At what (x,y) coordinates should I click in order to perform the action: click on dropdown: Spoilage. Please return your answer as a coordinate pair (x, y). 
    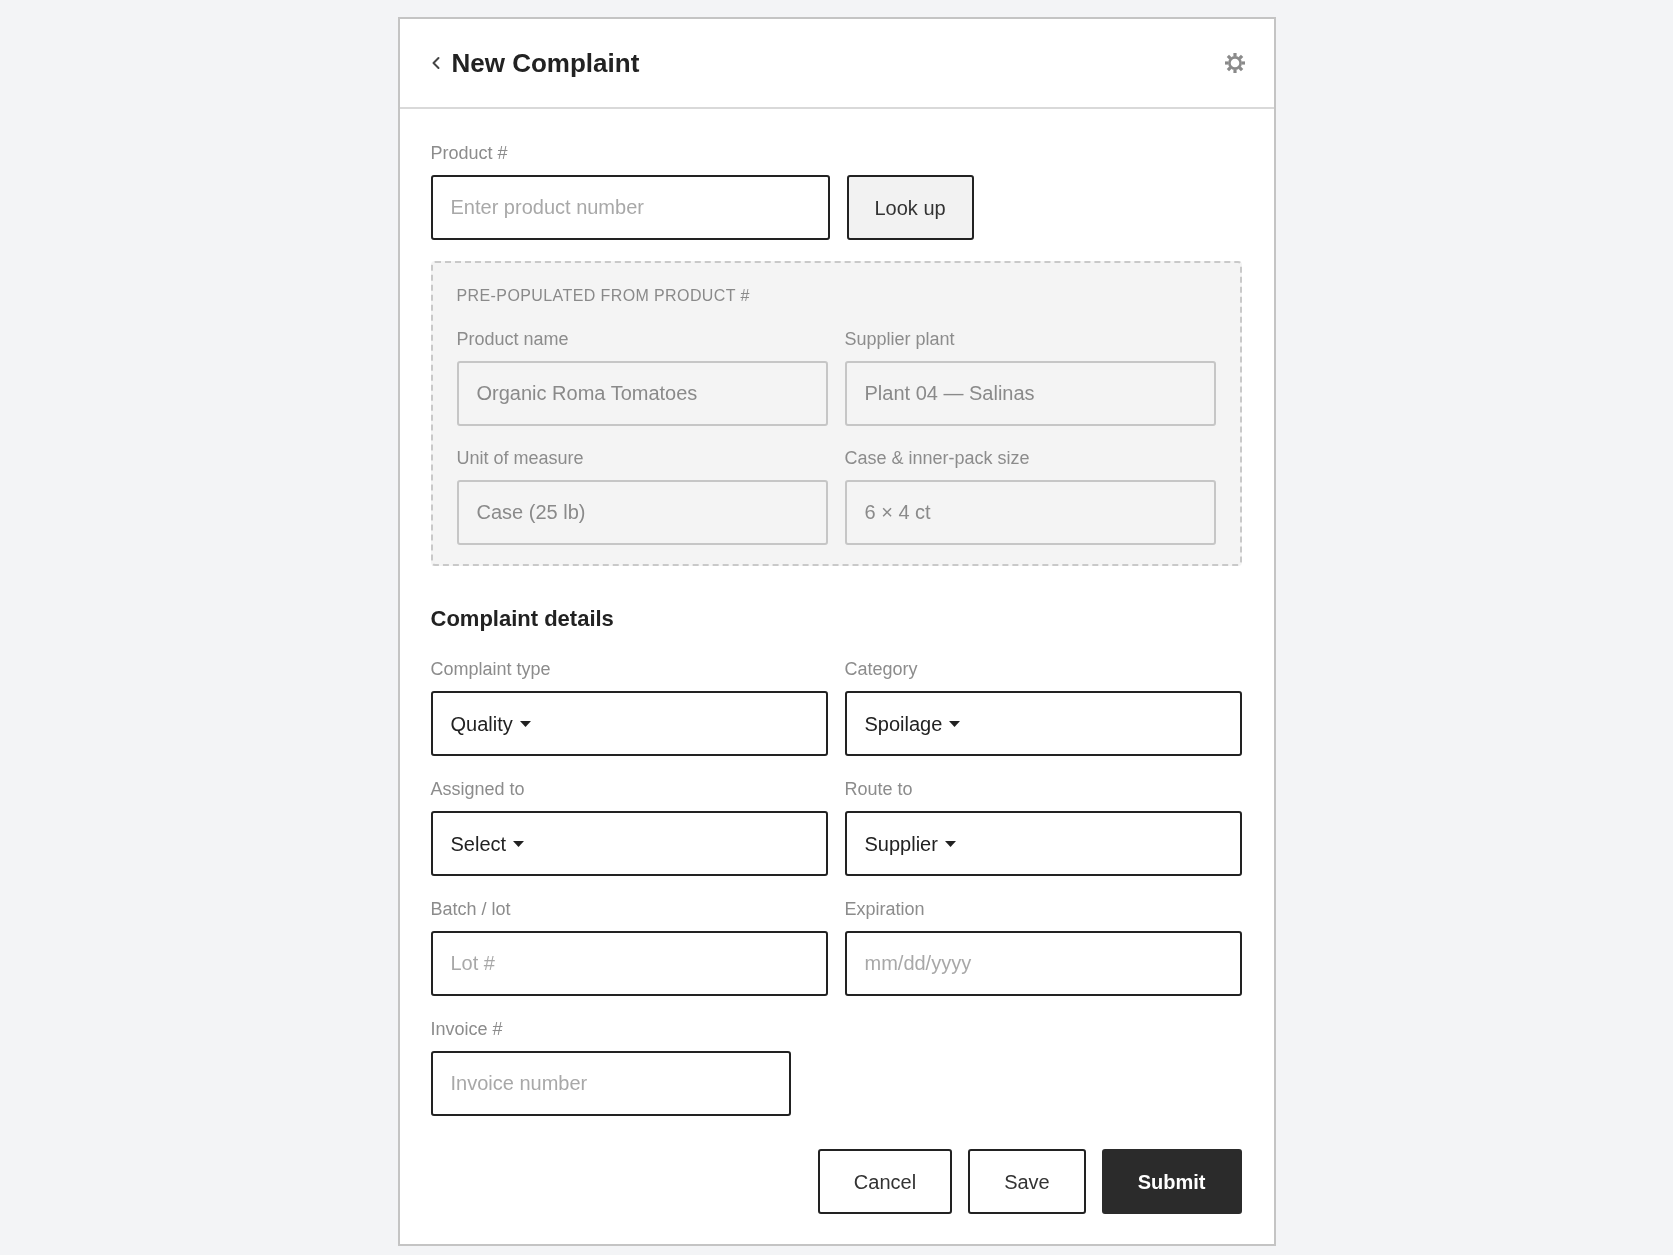
    Looking at the image, I should click on (1043, 723).